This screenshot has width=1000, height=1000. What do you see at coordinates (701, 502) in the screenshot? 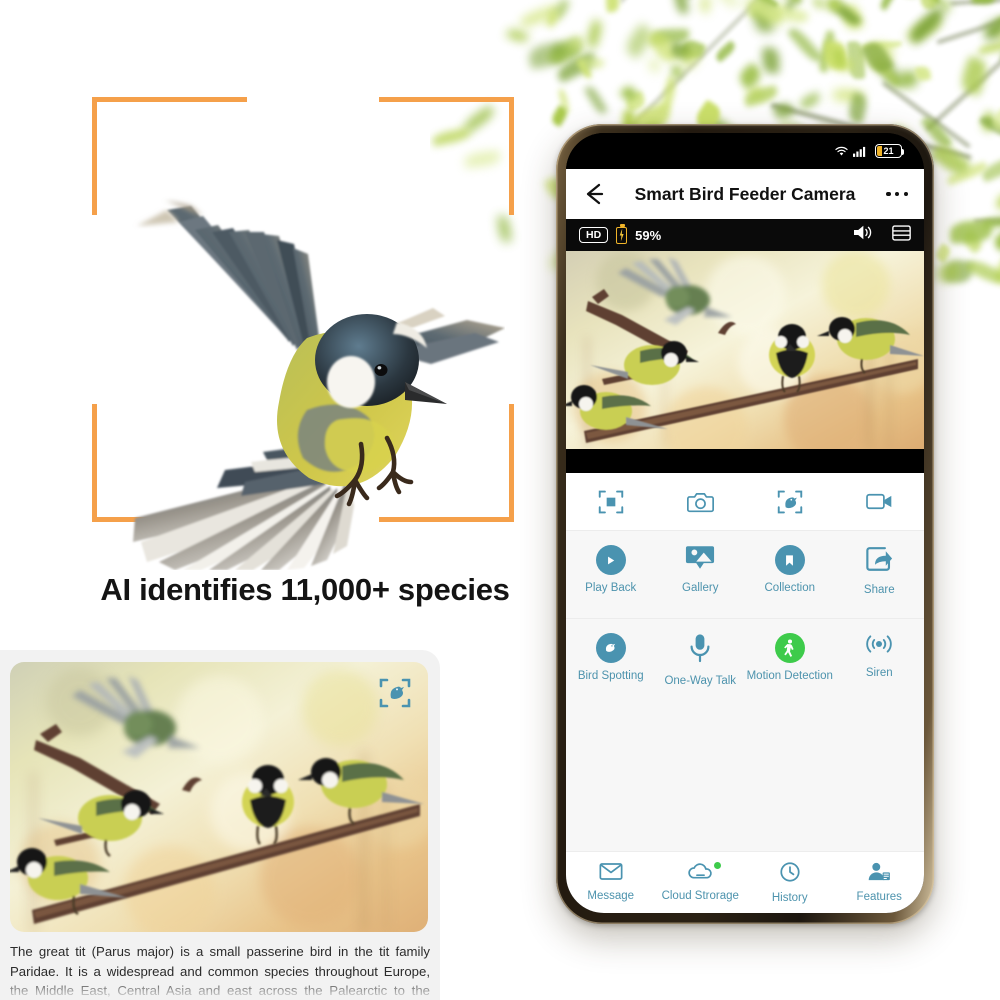
I see `camera-icon` at bounding box center [701, 502].